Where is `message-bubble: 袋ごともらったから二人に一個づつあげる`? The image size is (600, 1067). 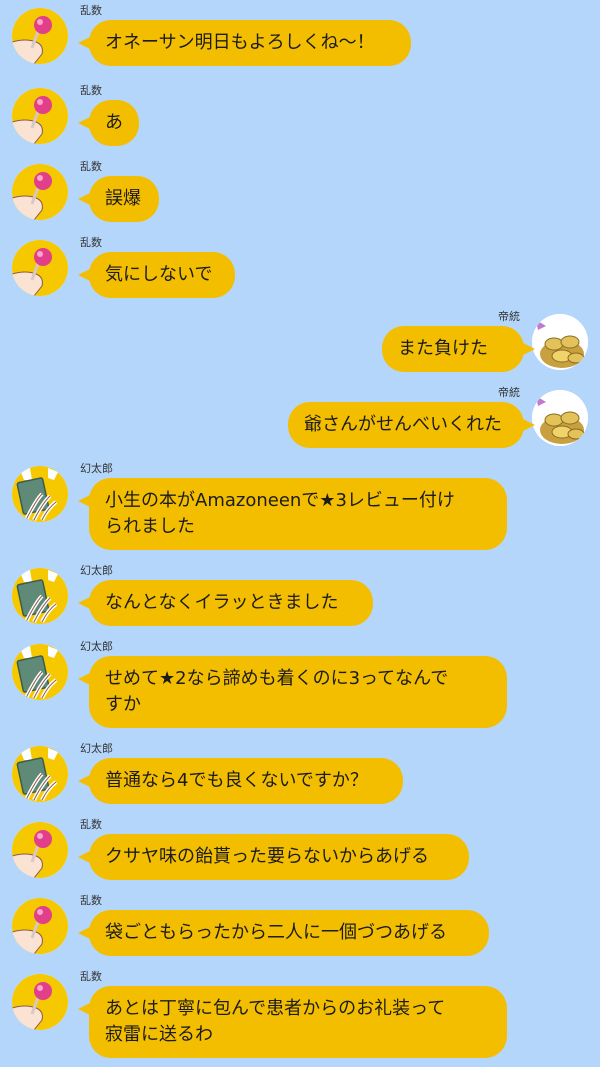 message-bubble: 袋ごともらったから二人に一個づつあげる is located at coordinates (283, 933).